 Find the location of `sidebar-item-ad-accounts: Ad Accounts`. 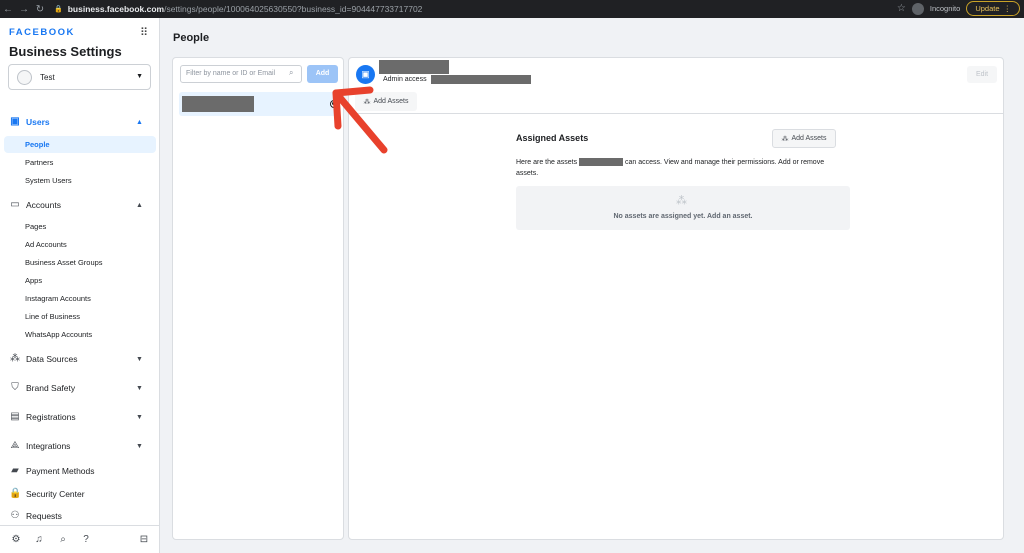

sidebar-item-ad-accounts: Ad Accounts is located at coordinates (80, 244).